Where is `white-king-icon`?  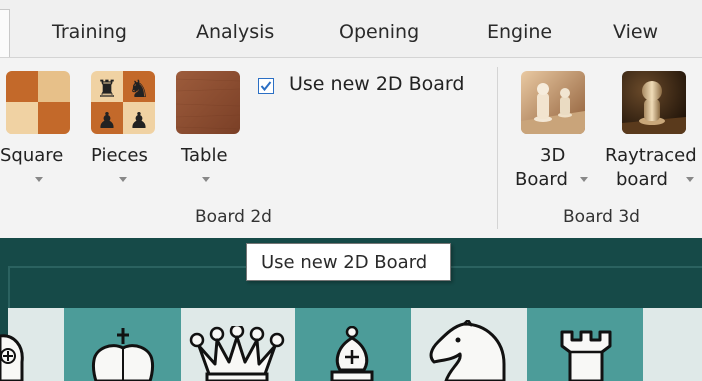
white-king-icon is located at coordinates (123, 353).